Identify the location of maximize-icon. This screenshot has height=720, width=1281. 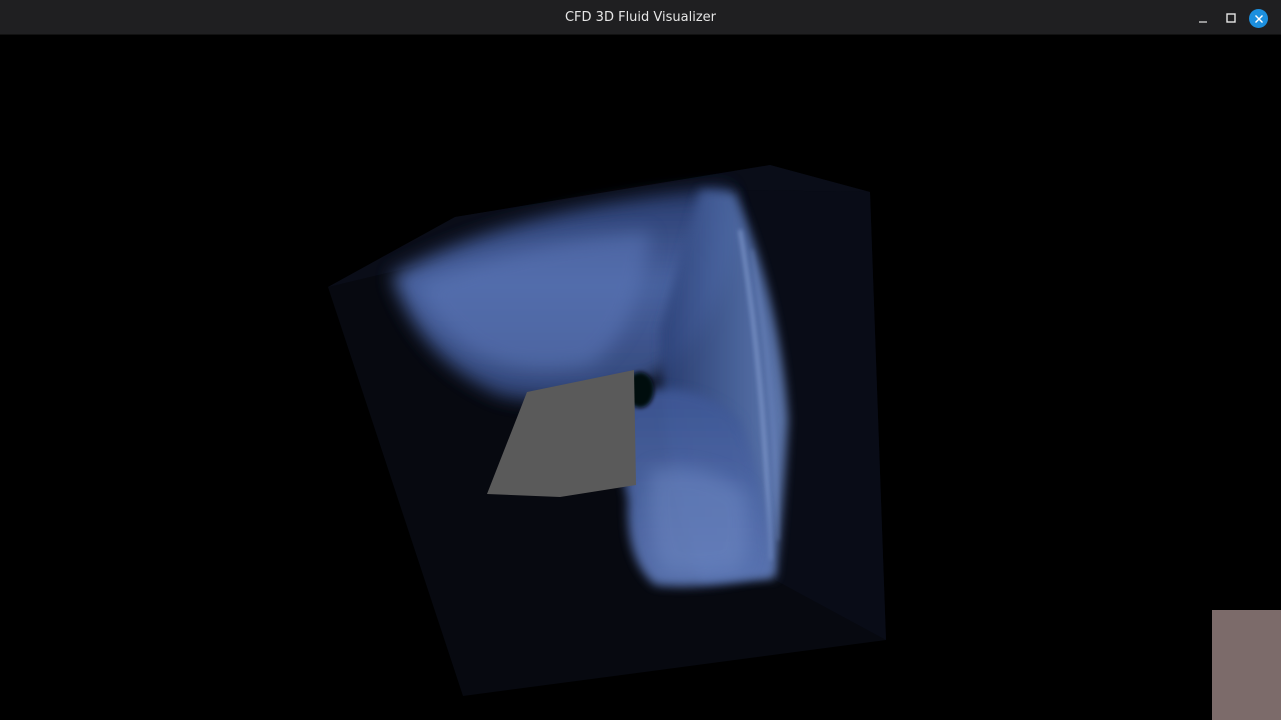
(1231, 18).